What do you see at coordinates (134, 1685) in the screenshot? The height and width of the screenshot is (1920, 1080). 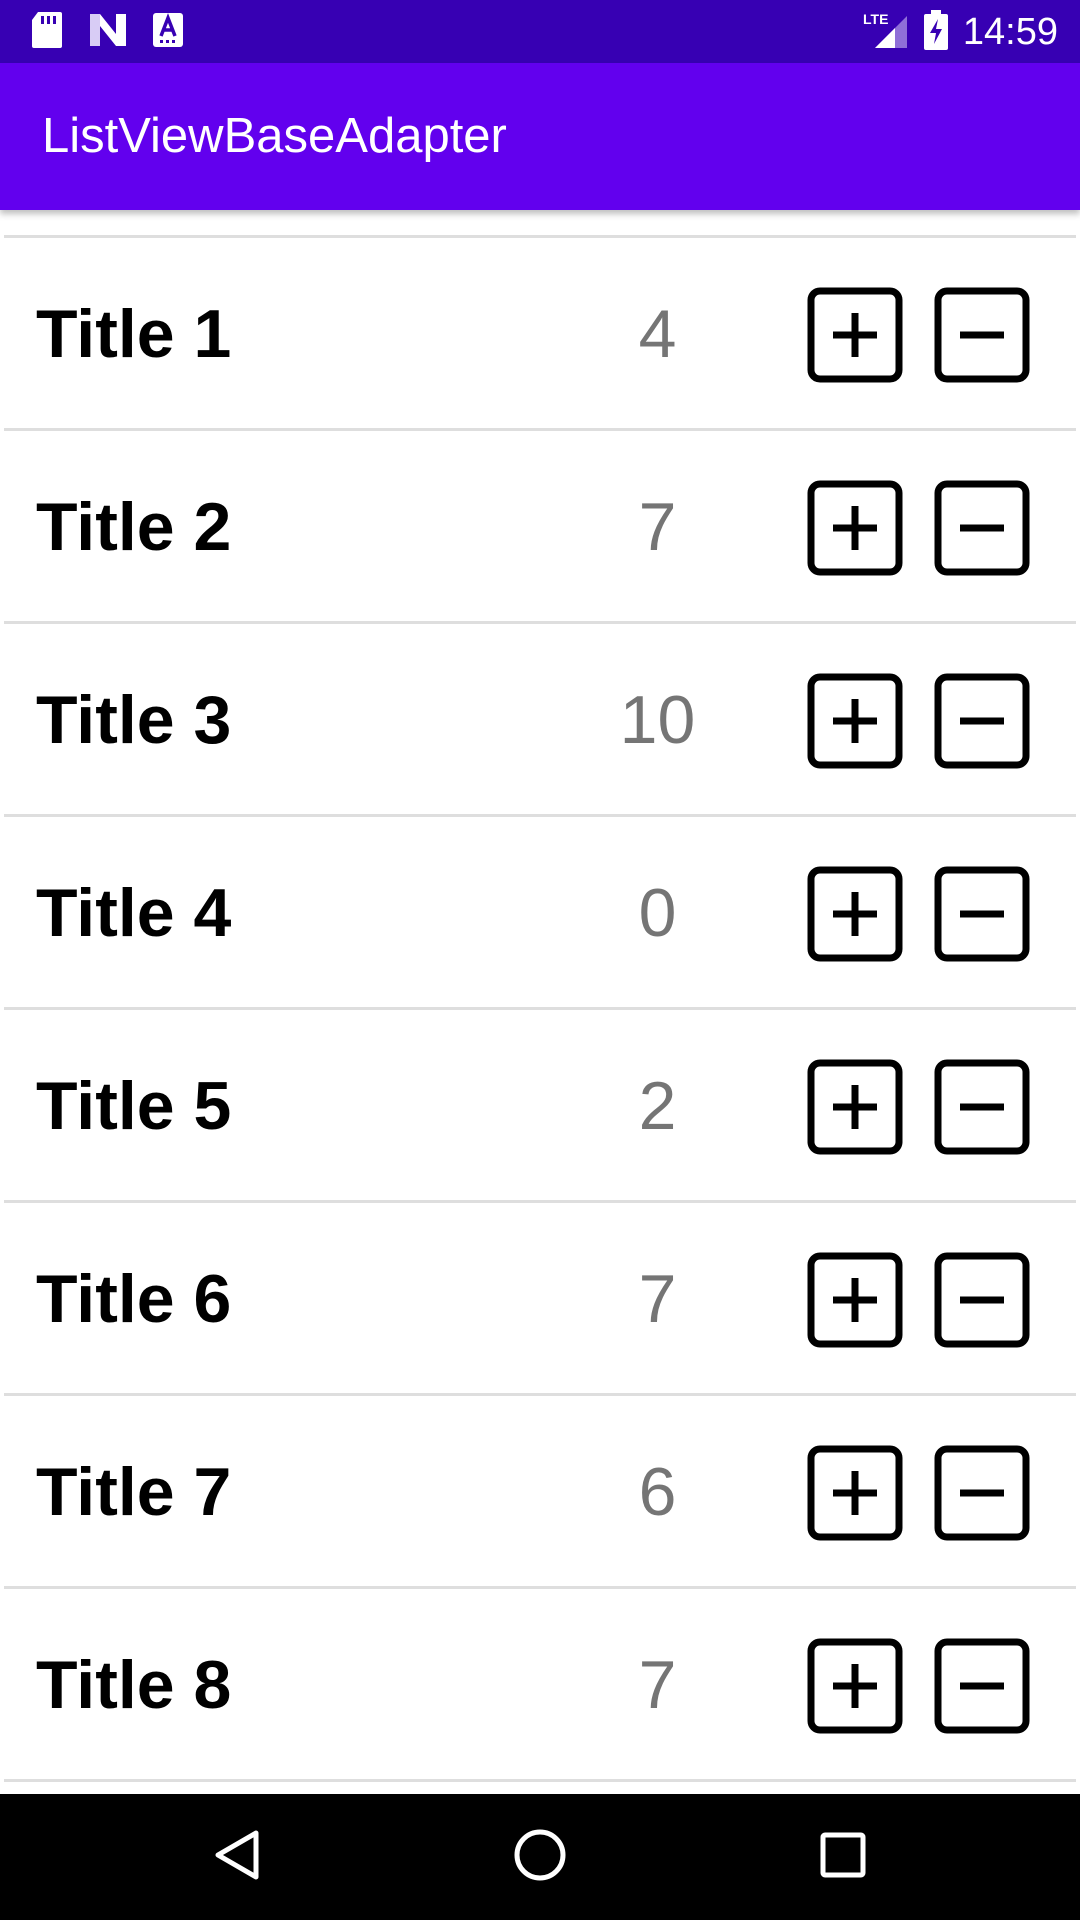 I see `item-title: Title 8` at bounding box center [134, 1685].